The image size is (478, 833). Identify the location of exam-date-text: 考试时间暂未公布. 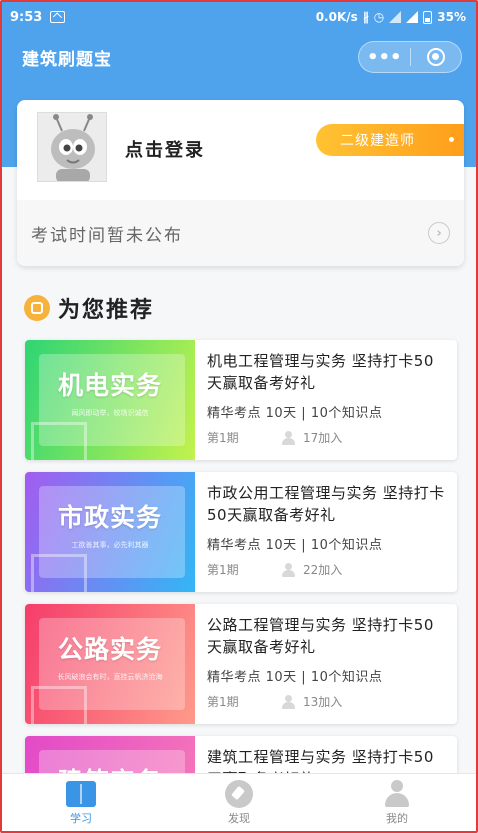
(107, 235).